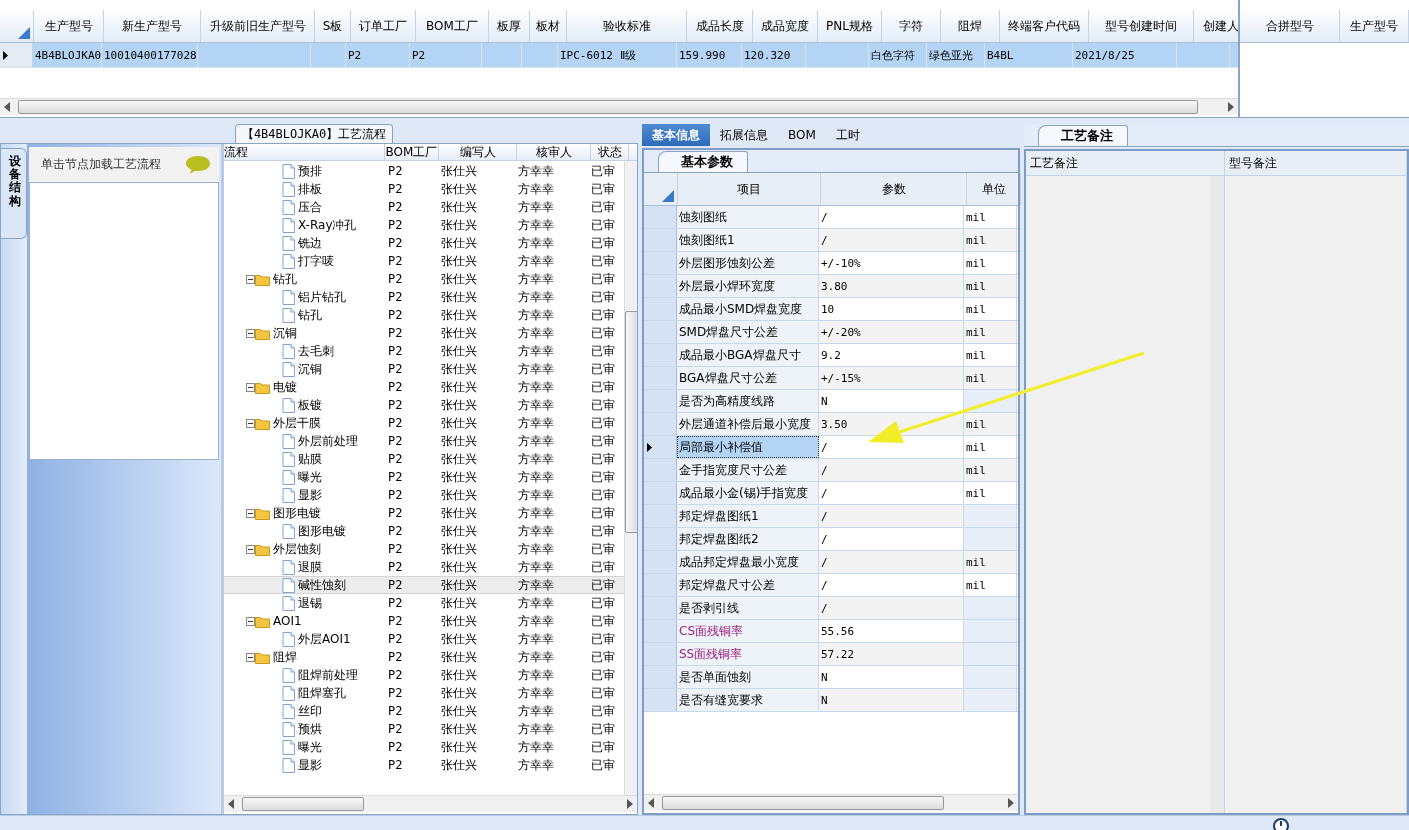  I want to click on parameter-row: 外层通道补偿后最小宽度 3.50 mil, so click(831, 424).